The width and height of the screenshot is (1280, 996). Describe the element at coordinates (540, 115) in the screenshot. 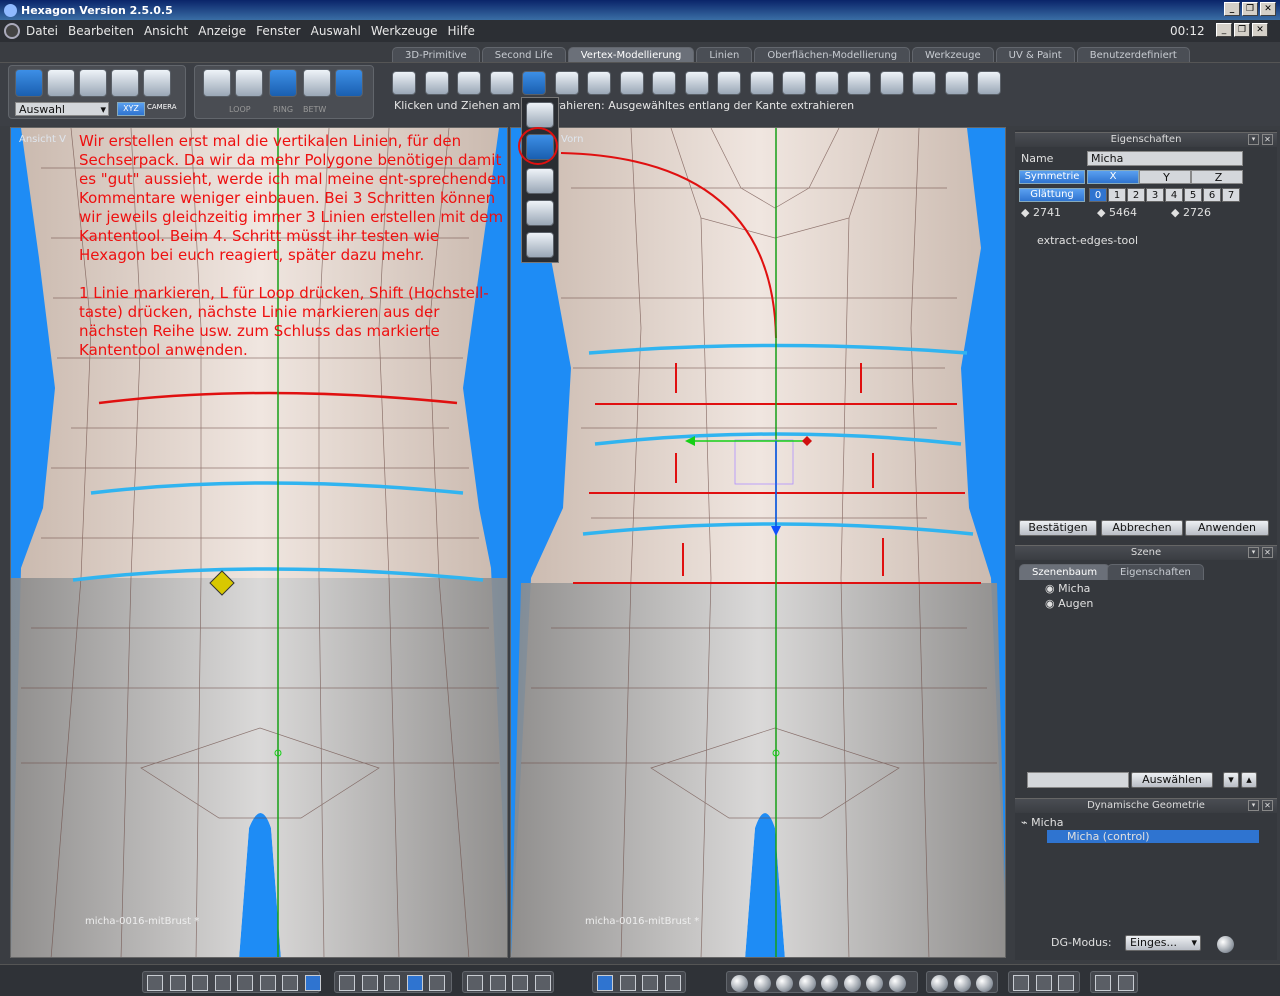

I see `extrude-face-icon` at that location.